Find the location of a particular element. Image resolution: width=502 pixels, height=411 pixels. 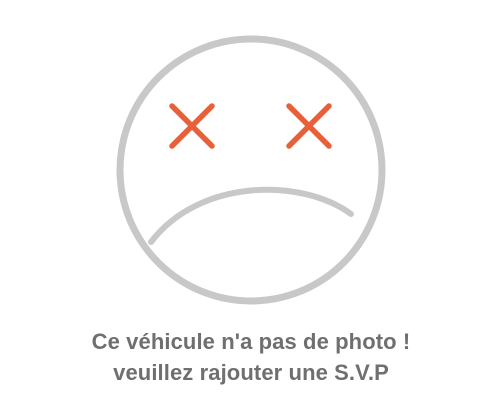

message-line-2: veuillez rajouter une S.V.P is located at coordinates (251, 372).